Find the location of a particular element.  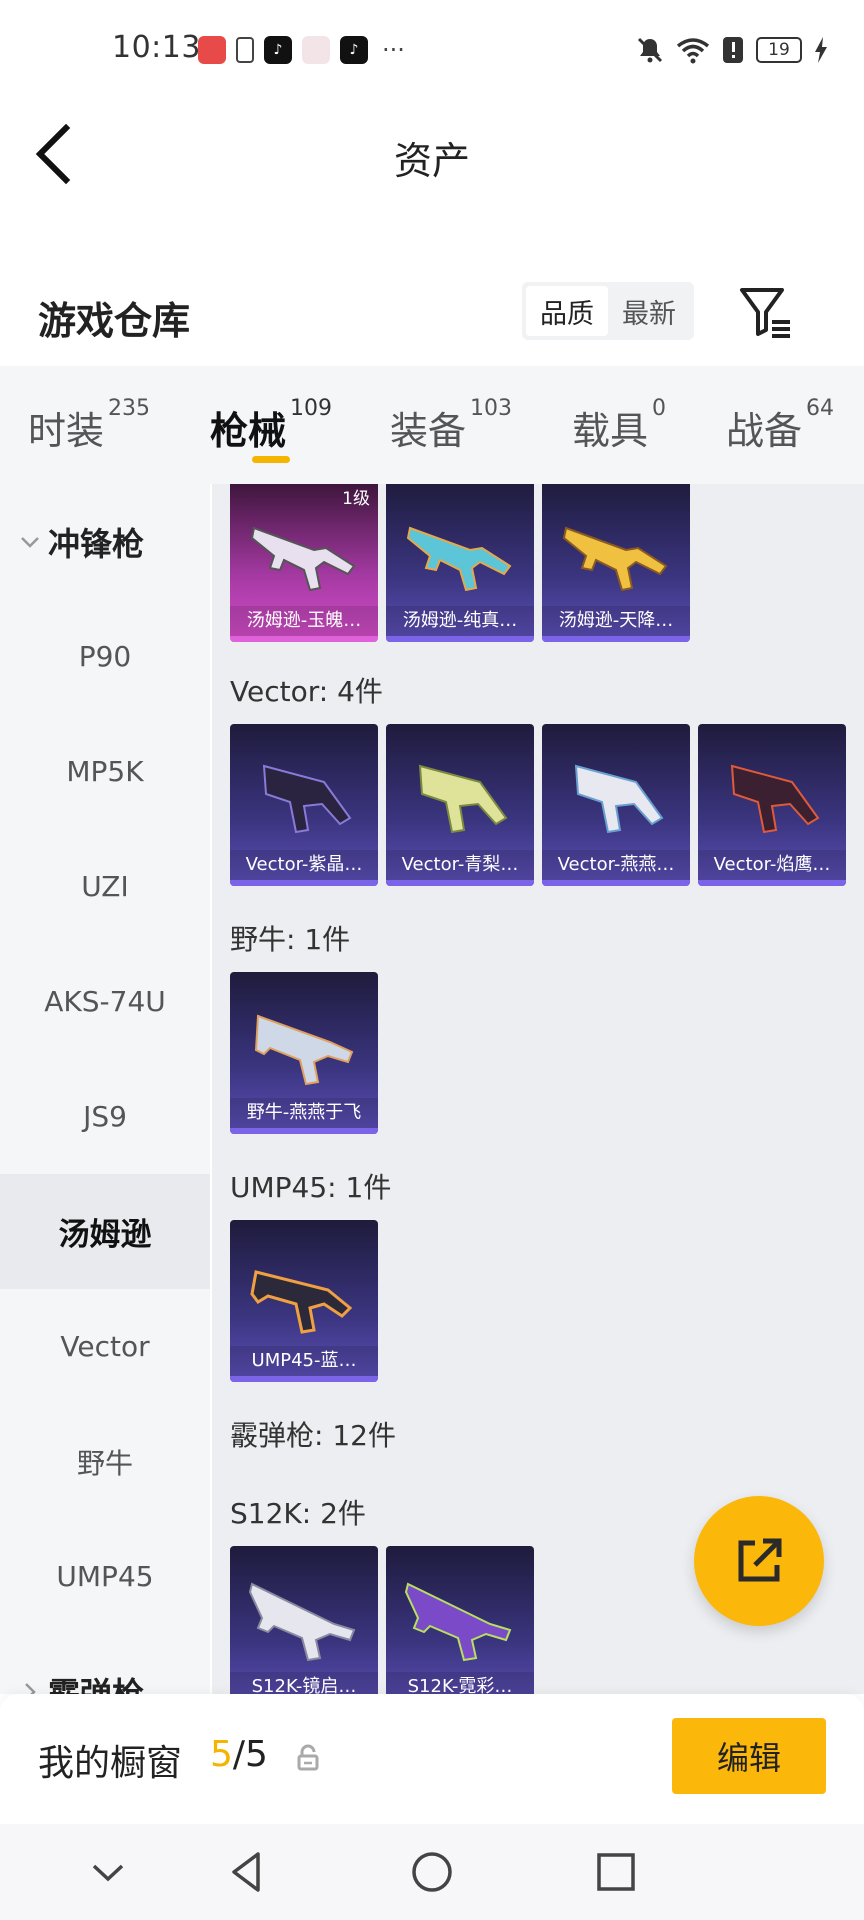

page-title: 资产 is located at coordinates (431, 161).